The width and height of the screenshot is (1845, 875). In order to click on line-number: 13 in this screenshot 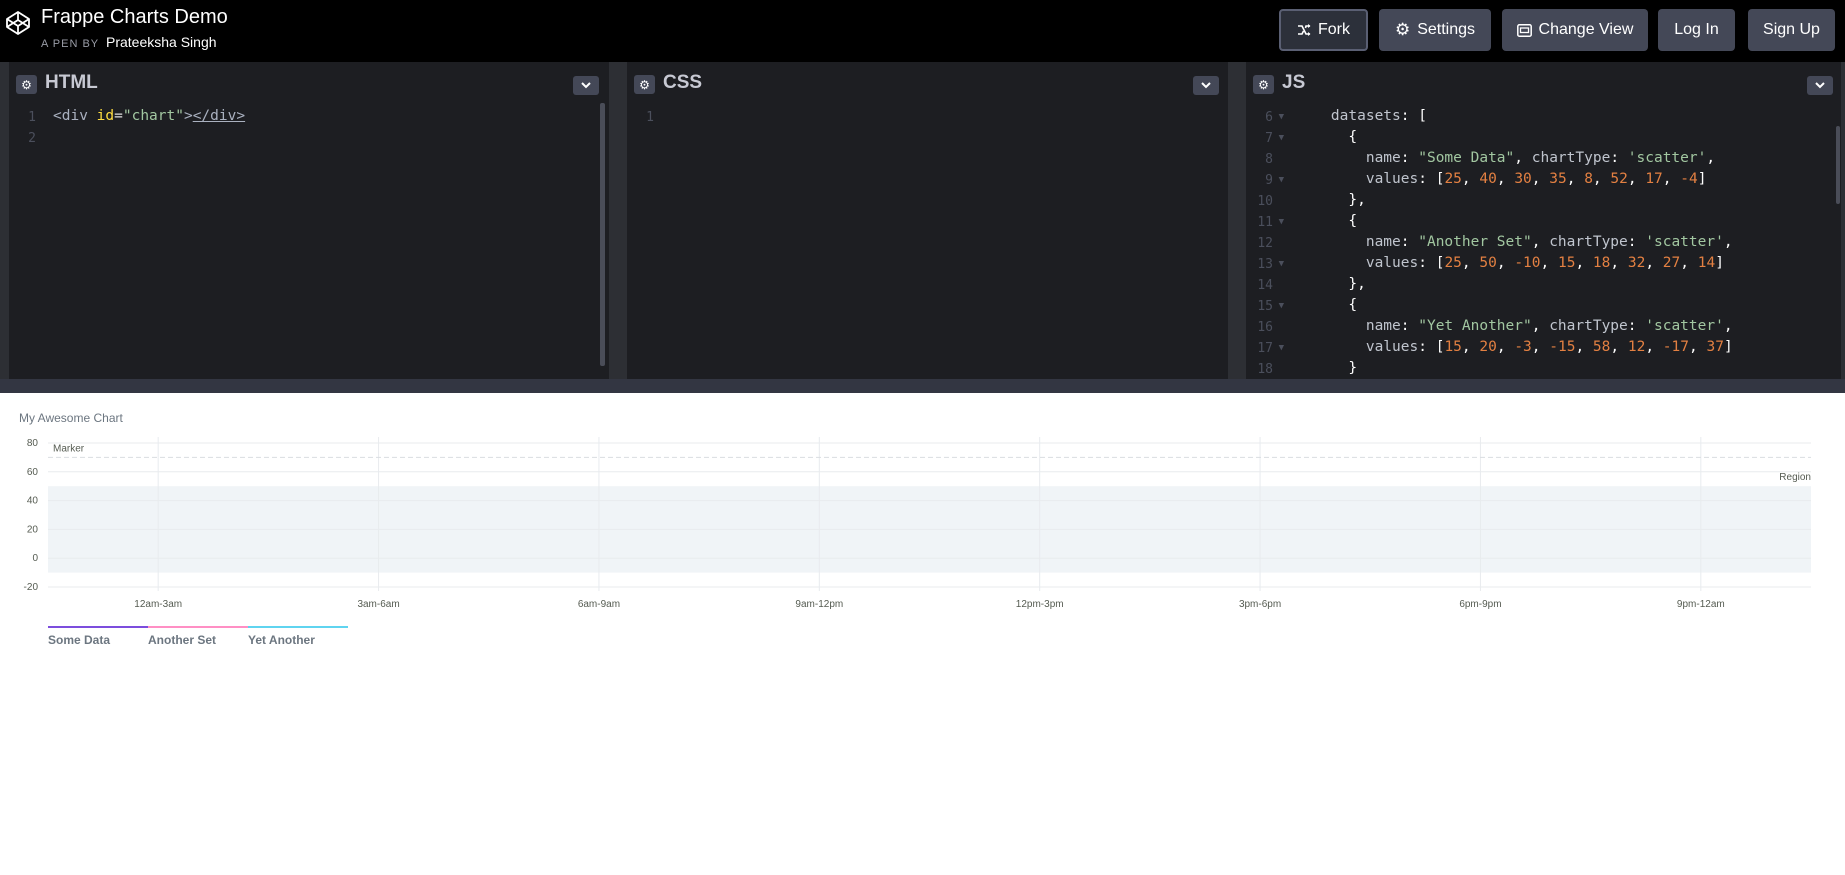, I will do `click(1265, 264)`.